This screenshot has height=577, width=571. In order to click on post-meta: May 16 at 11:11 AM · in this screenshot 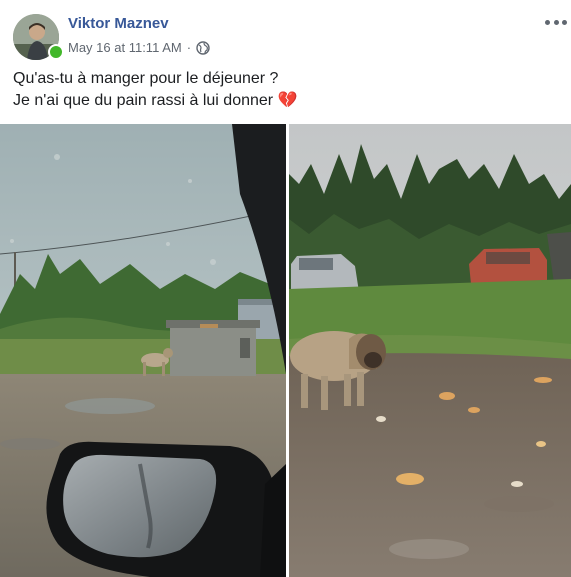, I will do `click(139, 47)`.